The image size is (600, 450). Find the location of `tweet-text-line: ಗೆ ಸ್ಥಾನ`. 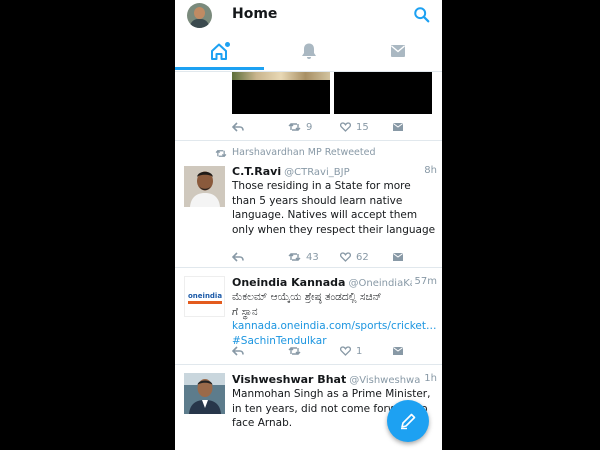

tweet-text-line: ಗೆ ಸ್ಥಾನ is located at coordinates (245, 311).